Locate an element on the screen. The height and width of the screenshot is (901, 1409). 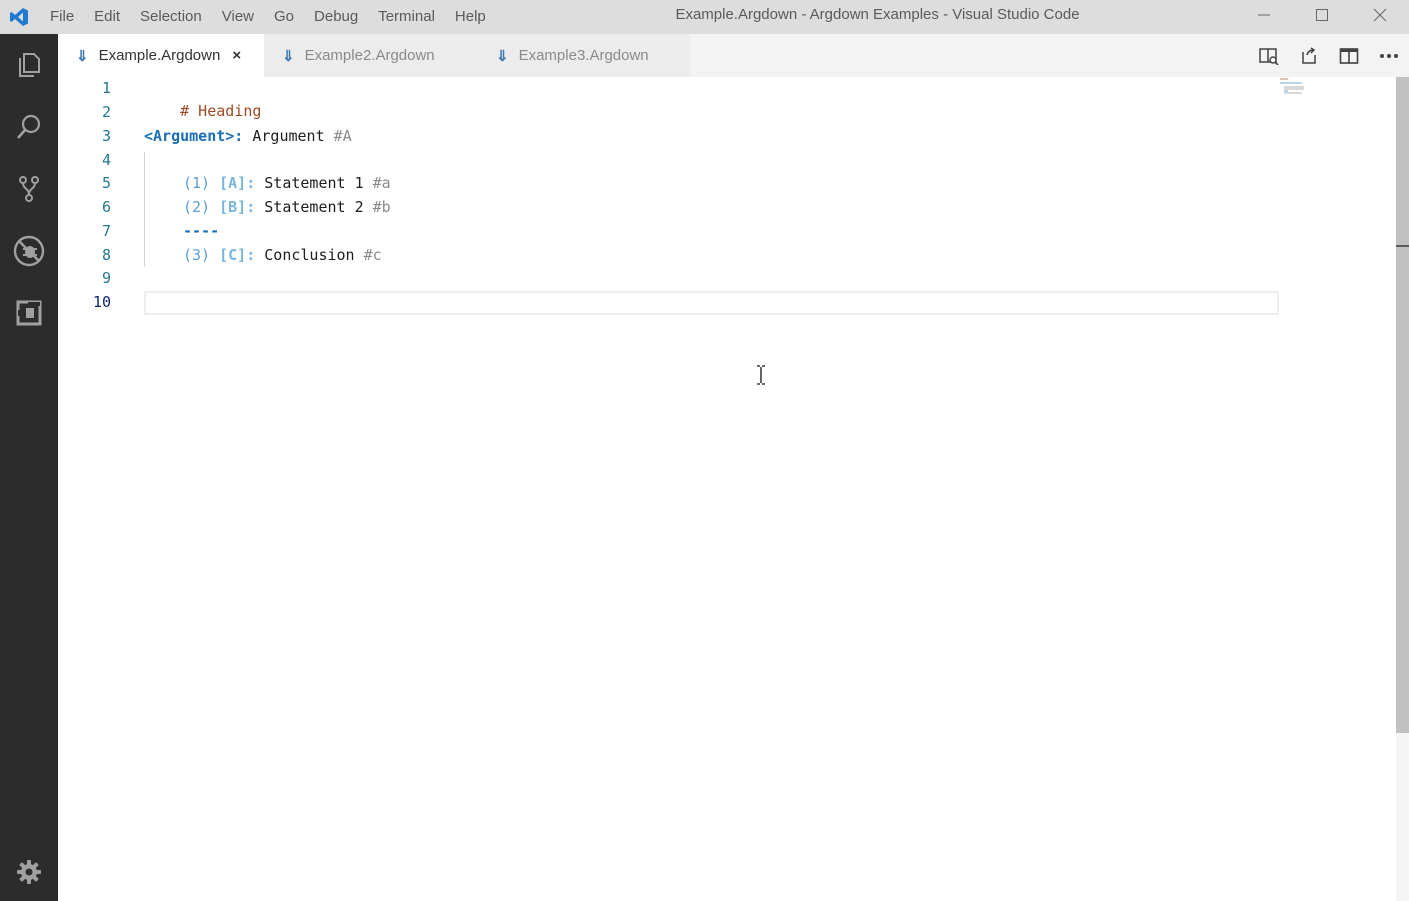
maximize-button is located at coordinates (1322, 15).